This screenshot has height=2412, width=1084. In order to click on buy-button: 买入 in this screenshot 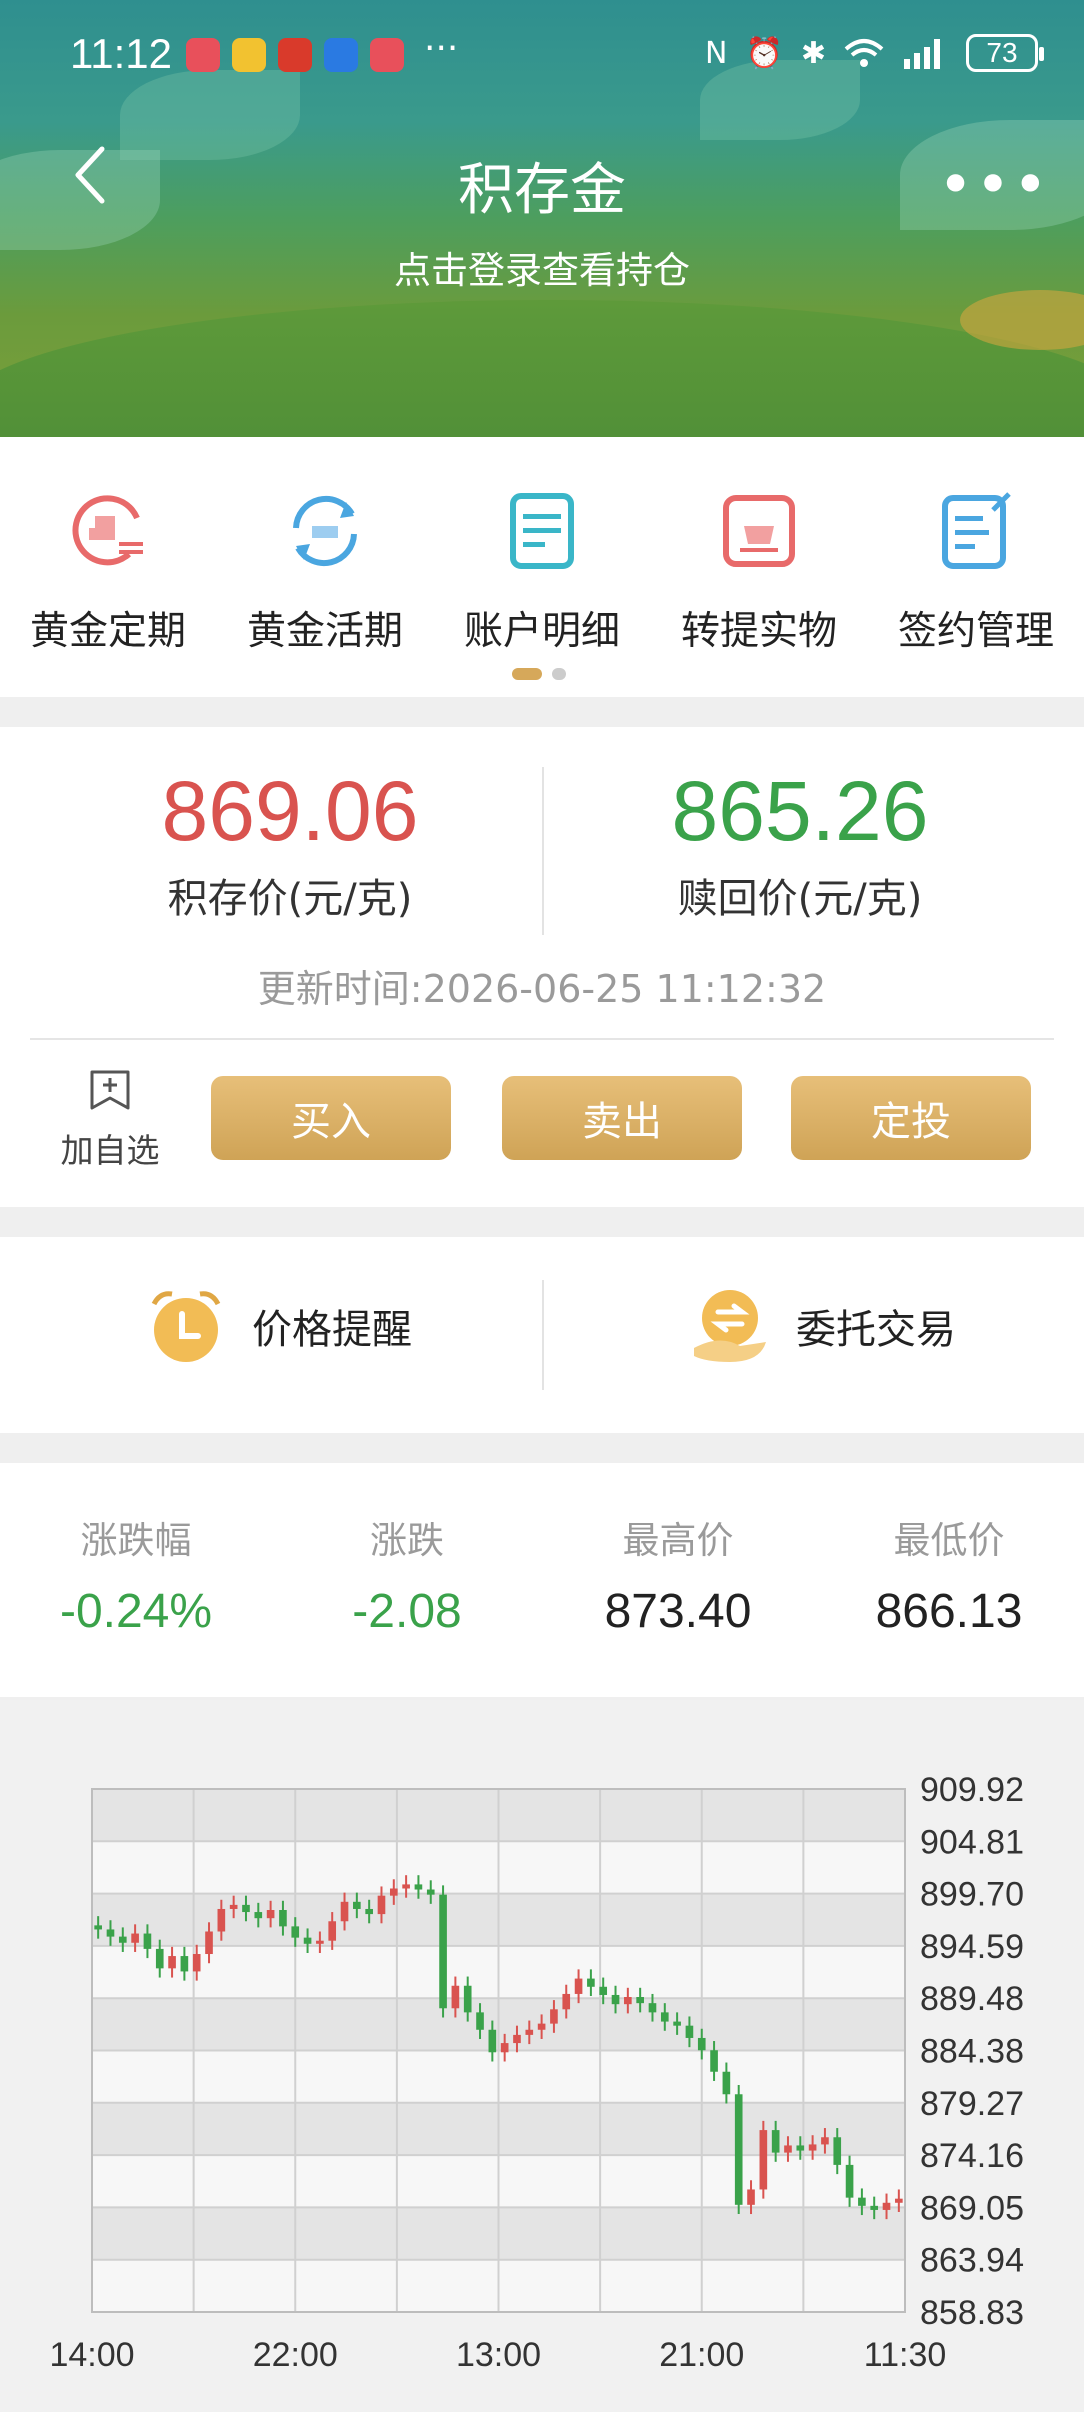, I will do `click(331, 1118)`.